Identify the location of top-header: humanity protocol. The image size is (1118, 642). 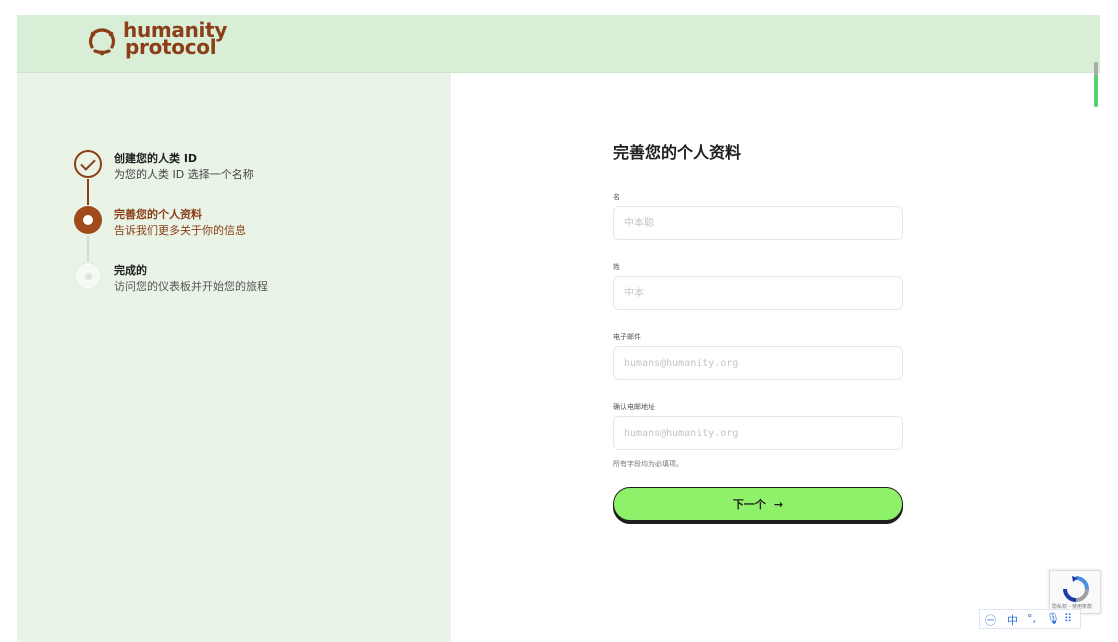
(558, 44).